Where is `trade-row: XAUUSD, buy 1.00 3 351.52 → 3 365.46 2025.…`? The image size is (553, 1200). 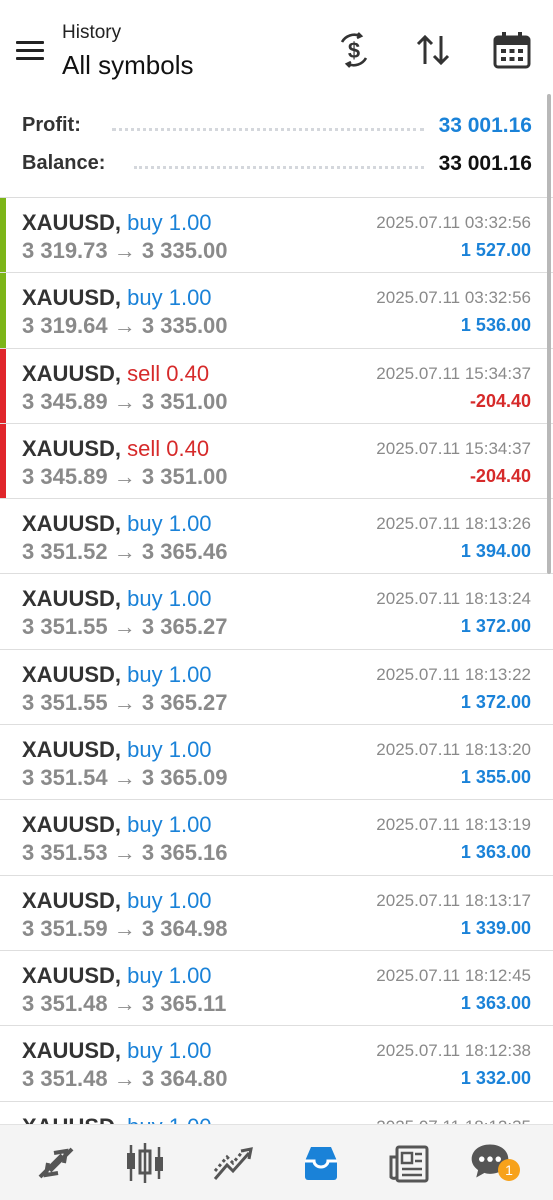
trade-row: XAUUSD, buy 1.00 3 351.52 → 3 365.46 2025.… is located at coordinates (276, 537).